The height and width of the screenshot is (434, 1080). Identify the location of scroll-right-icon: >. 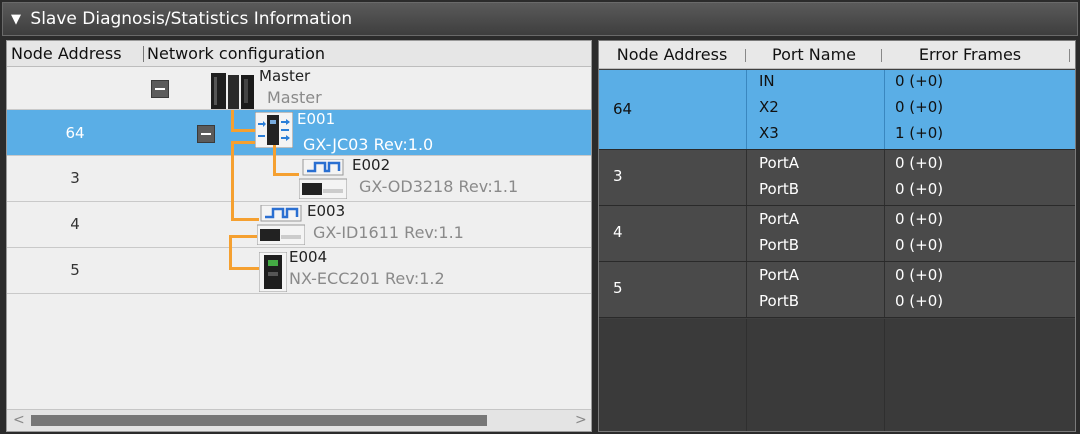
(581, 420).